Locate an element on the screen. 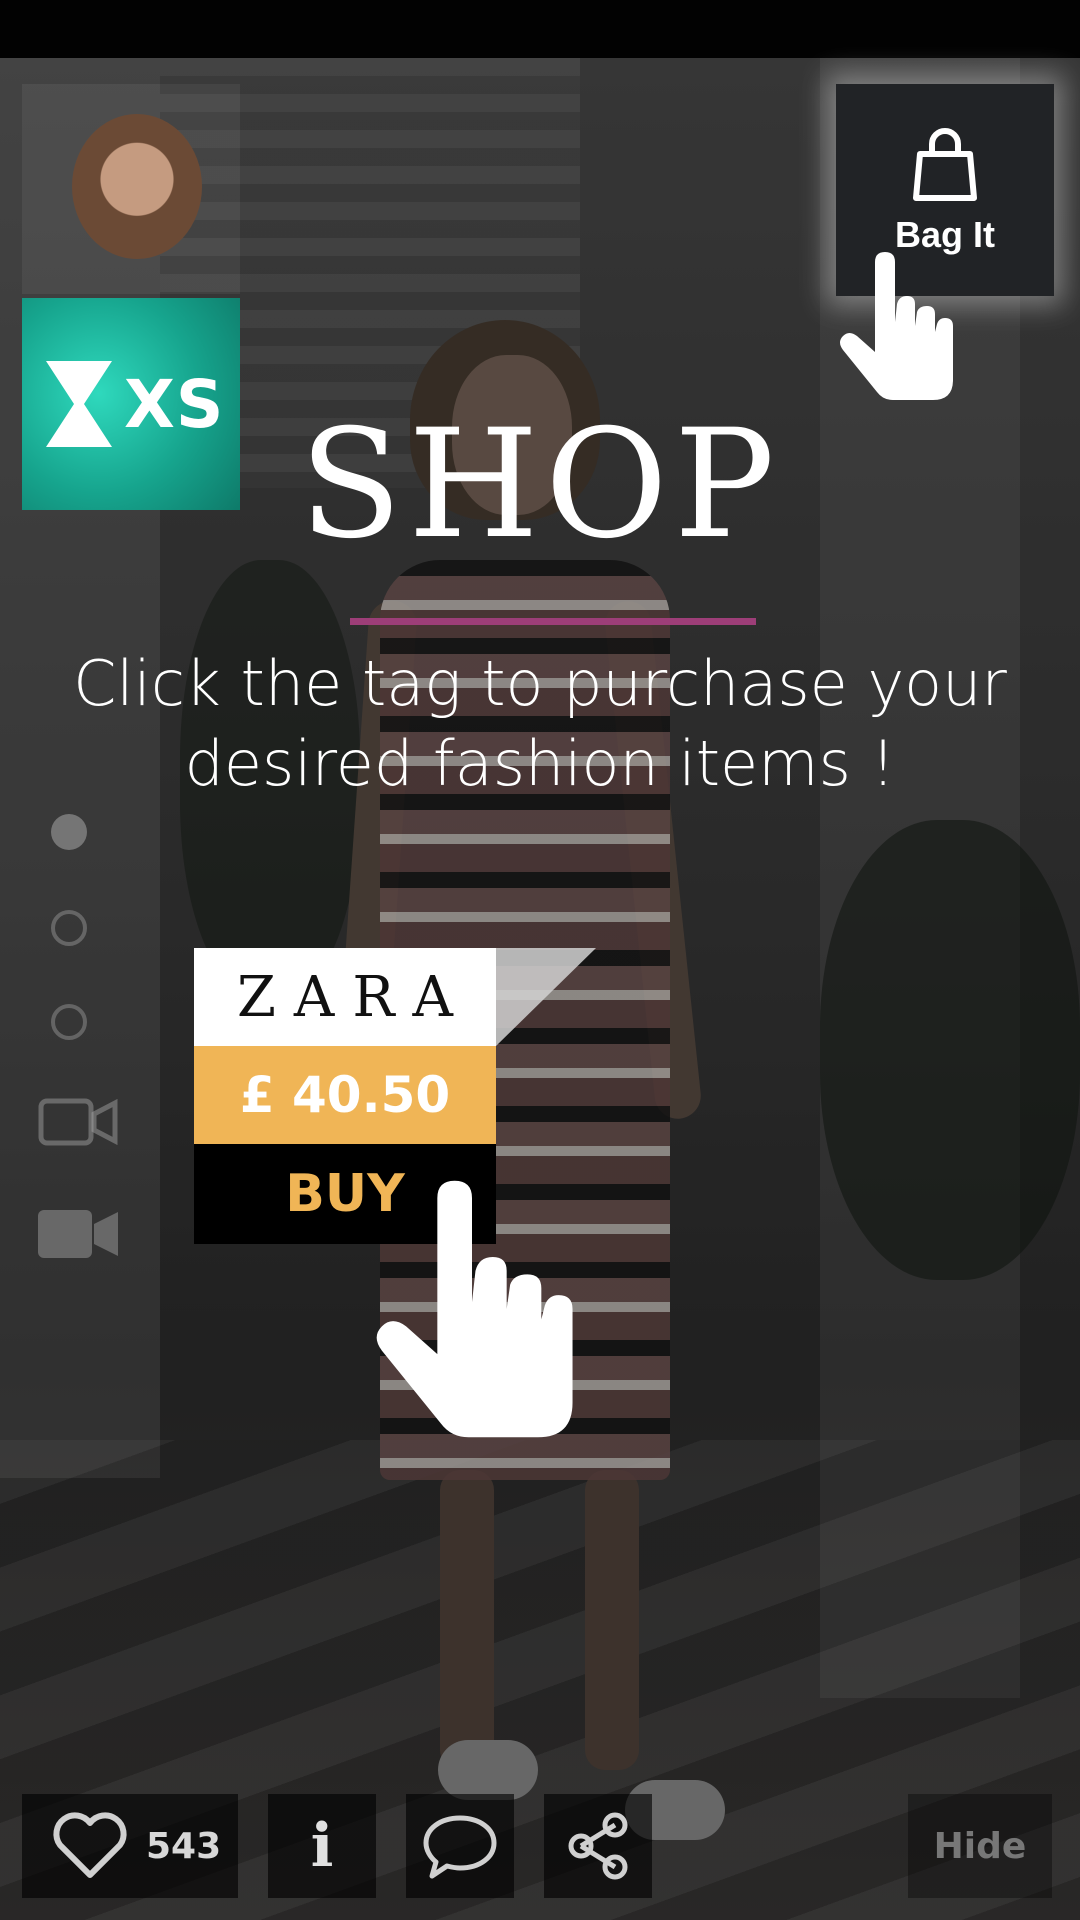 The width and height of the screenshot is (1080, 1920). carousel-dot-active is located at coordinates (69, 832).